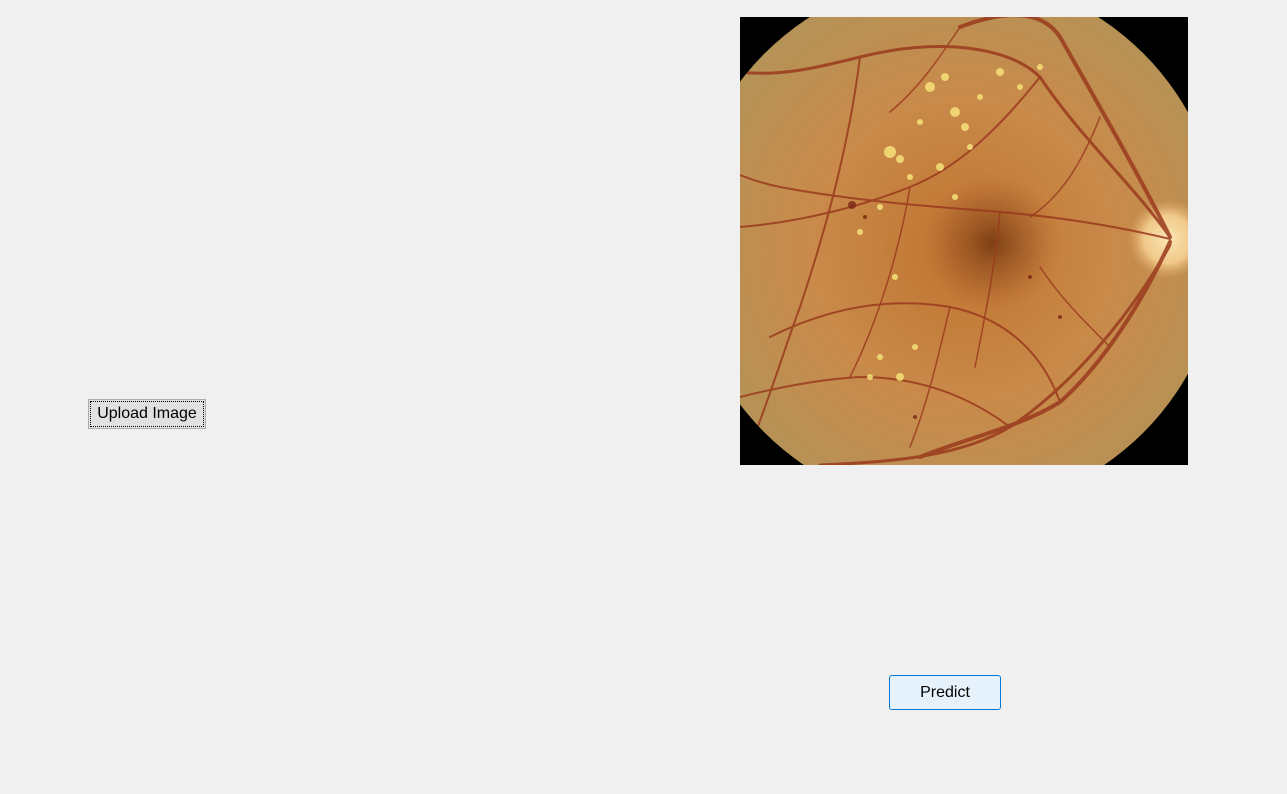  I want to click on upload-image-label: Upload Image, so click(147, 413).